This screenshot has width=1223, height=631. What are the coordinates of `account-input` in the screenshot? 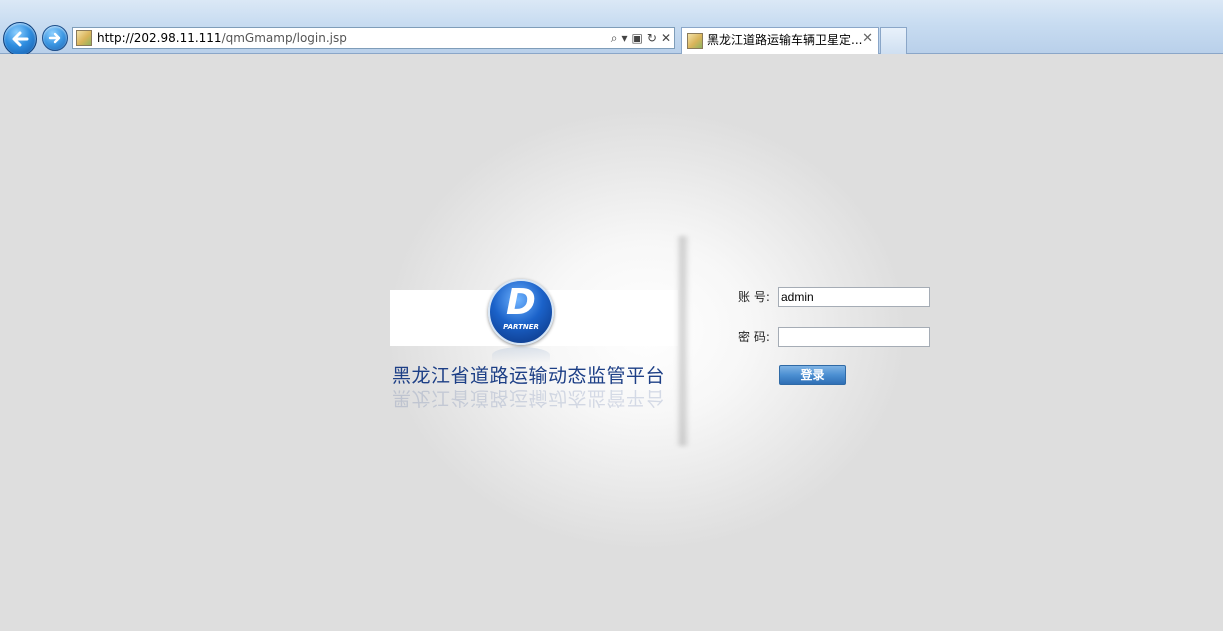 It's located at (854, 297).